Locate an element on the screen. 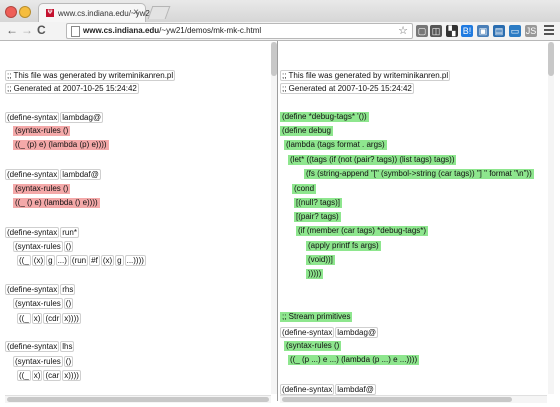  left-horizontal-scrollbar is located at coordinates (138, 399).